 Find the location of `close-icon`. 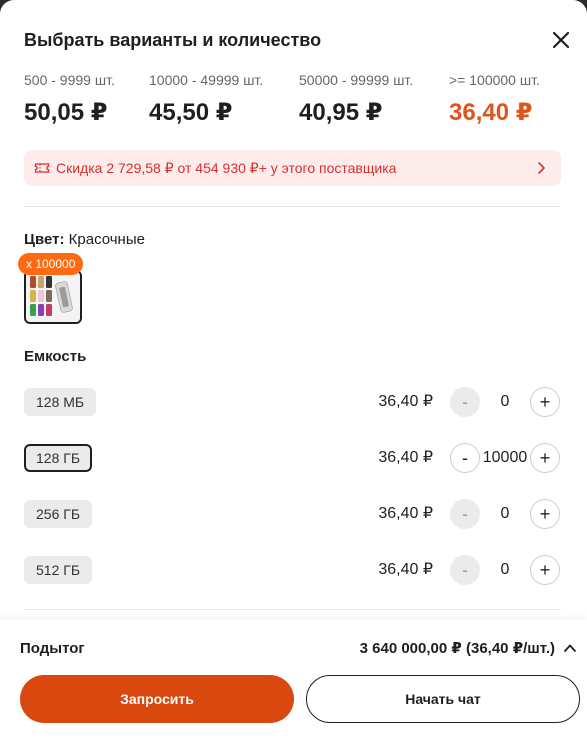

close-icon is located at coordinates (561, 40).